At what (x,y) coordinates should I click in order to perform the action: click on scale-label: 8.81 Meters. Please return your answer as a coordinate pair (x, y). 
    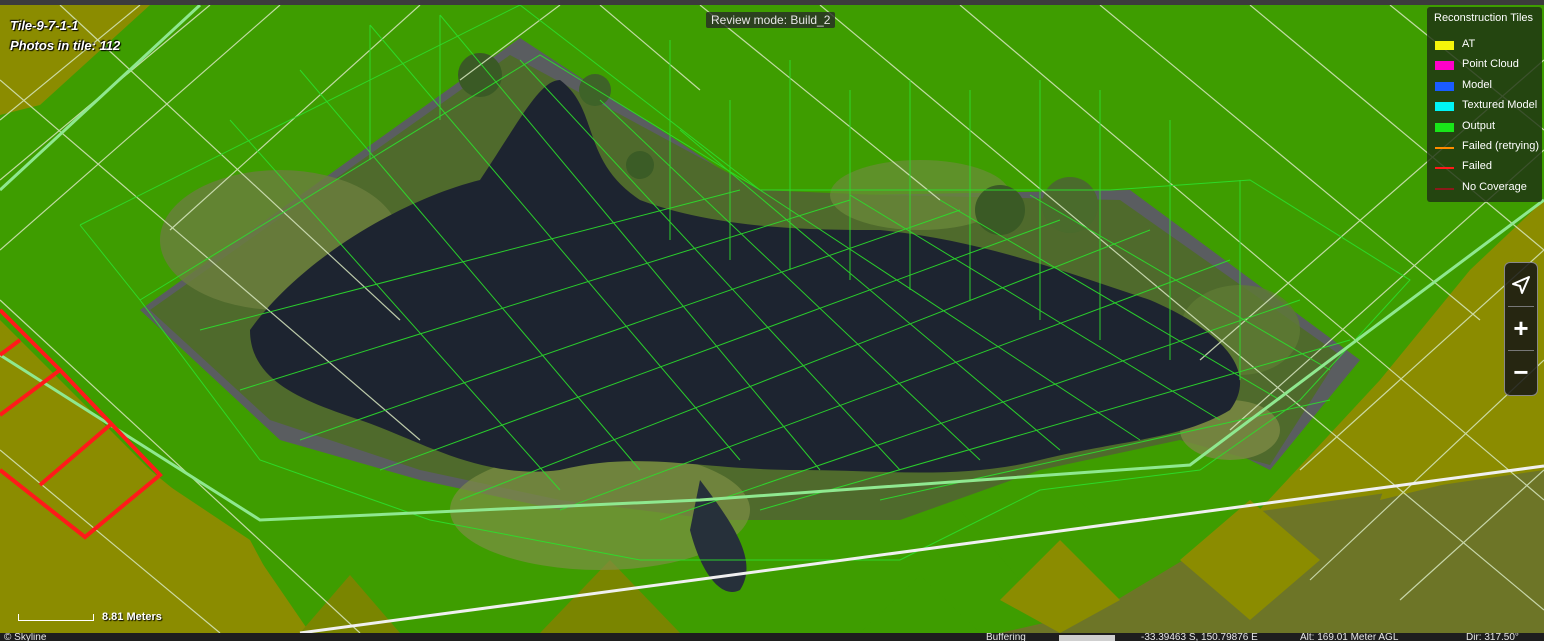
    Looking at the image, I should click on (132, 617).